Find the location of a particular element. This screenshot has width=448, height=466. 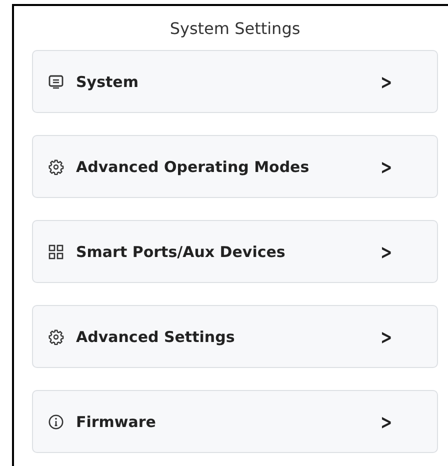

monitor-icon is located at coordinates (56, 82).